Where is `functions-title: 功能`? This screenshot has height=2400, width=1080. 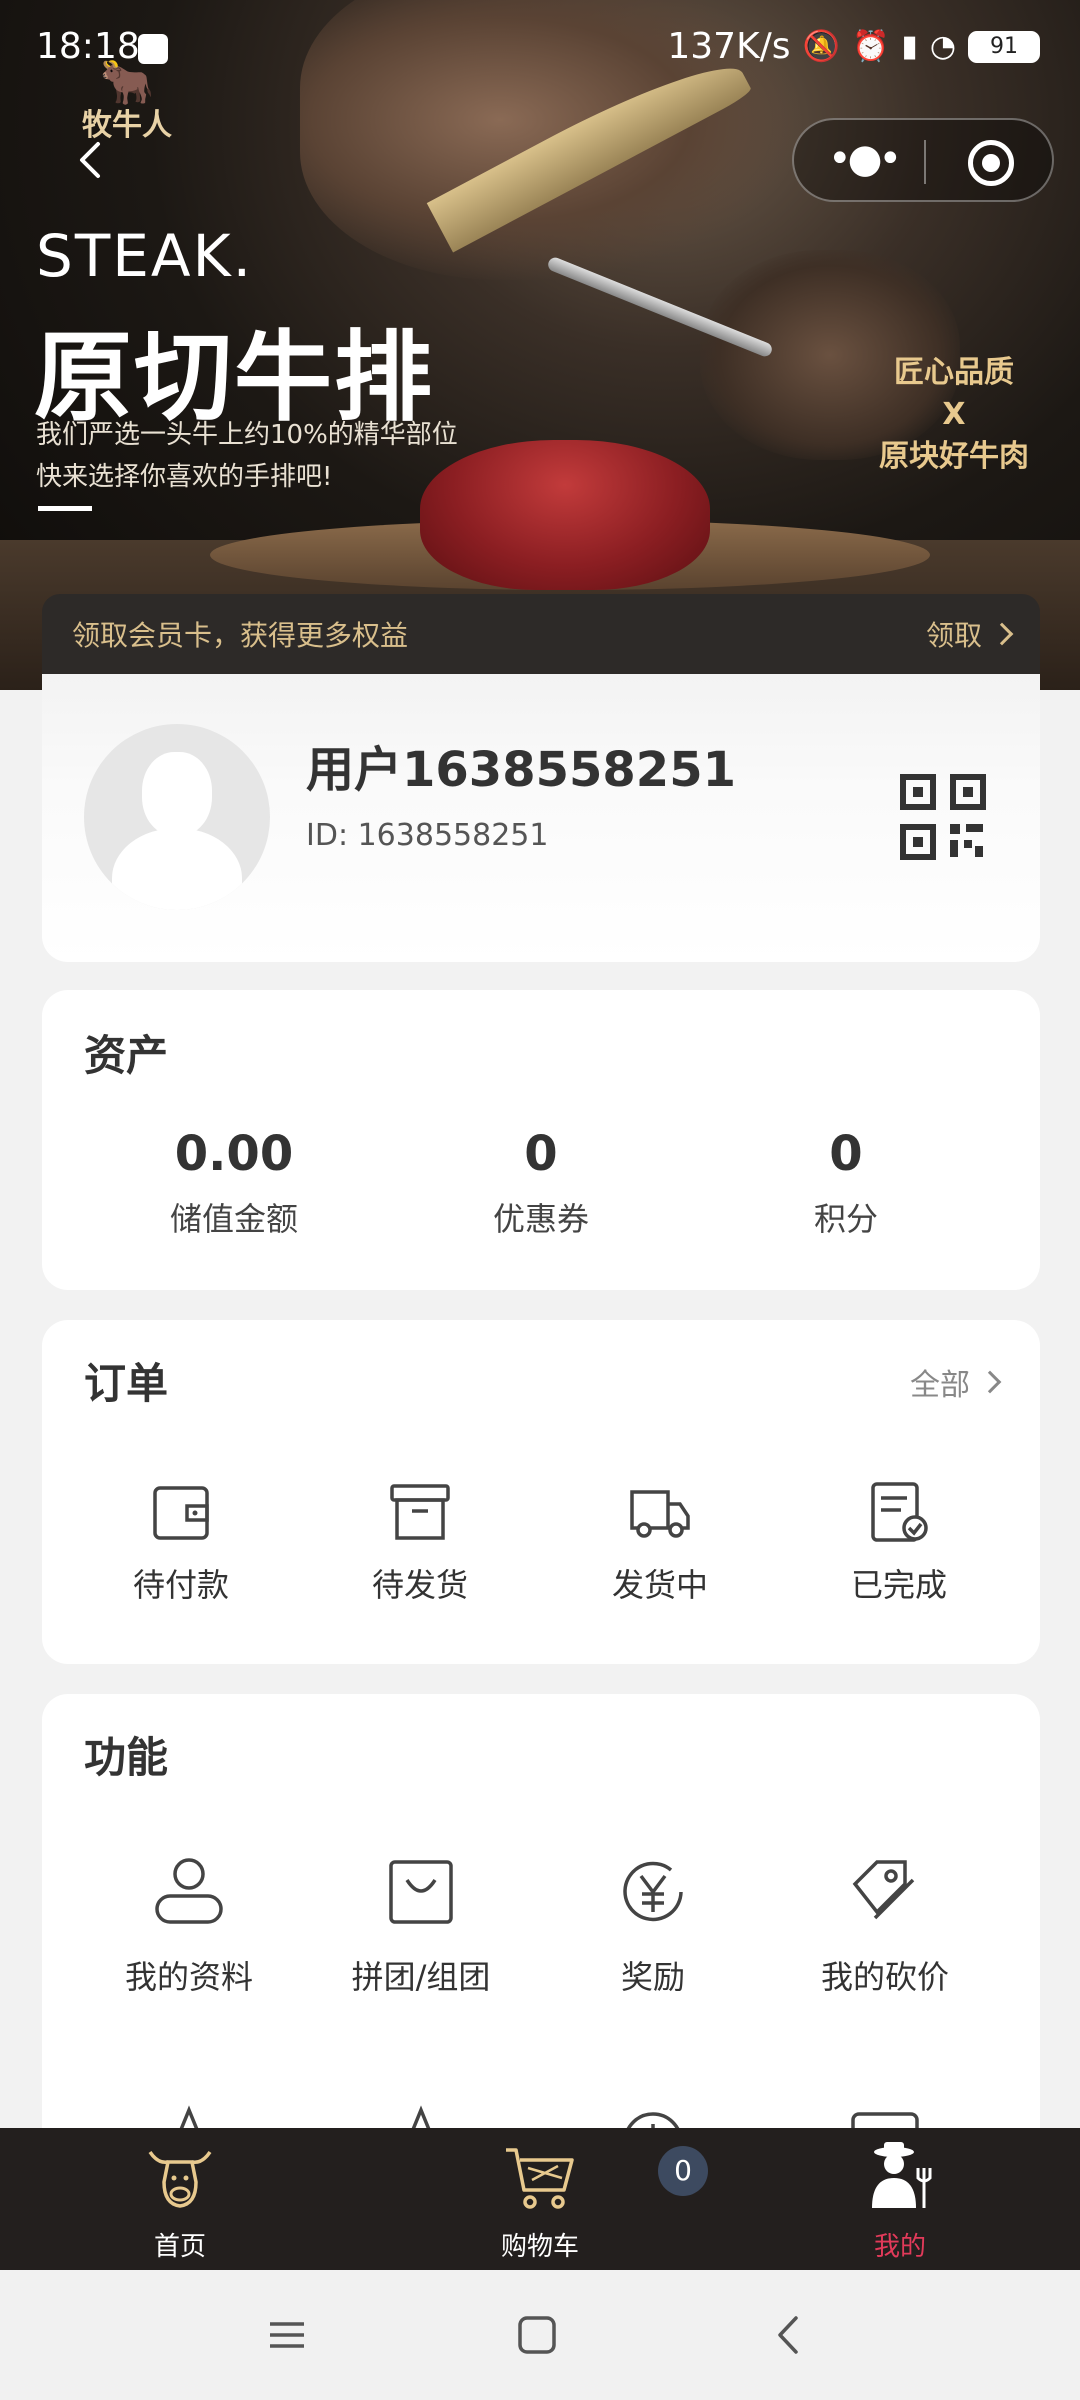
functions-title: 功能 is located at coordinates (126, 1757).